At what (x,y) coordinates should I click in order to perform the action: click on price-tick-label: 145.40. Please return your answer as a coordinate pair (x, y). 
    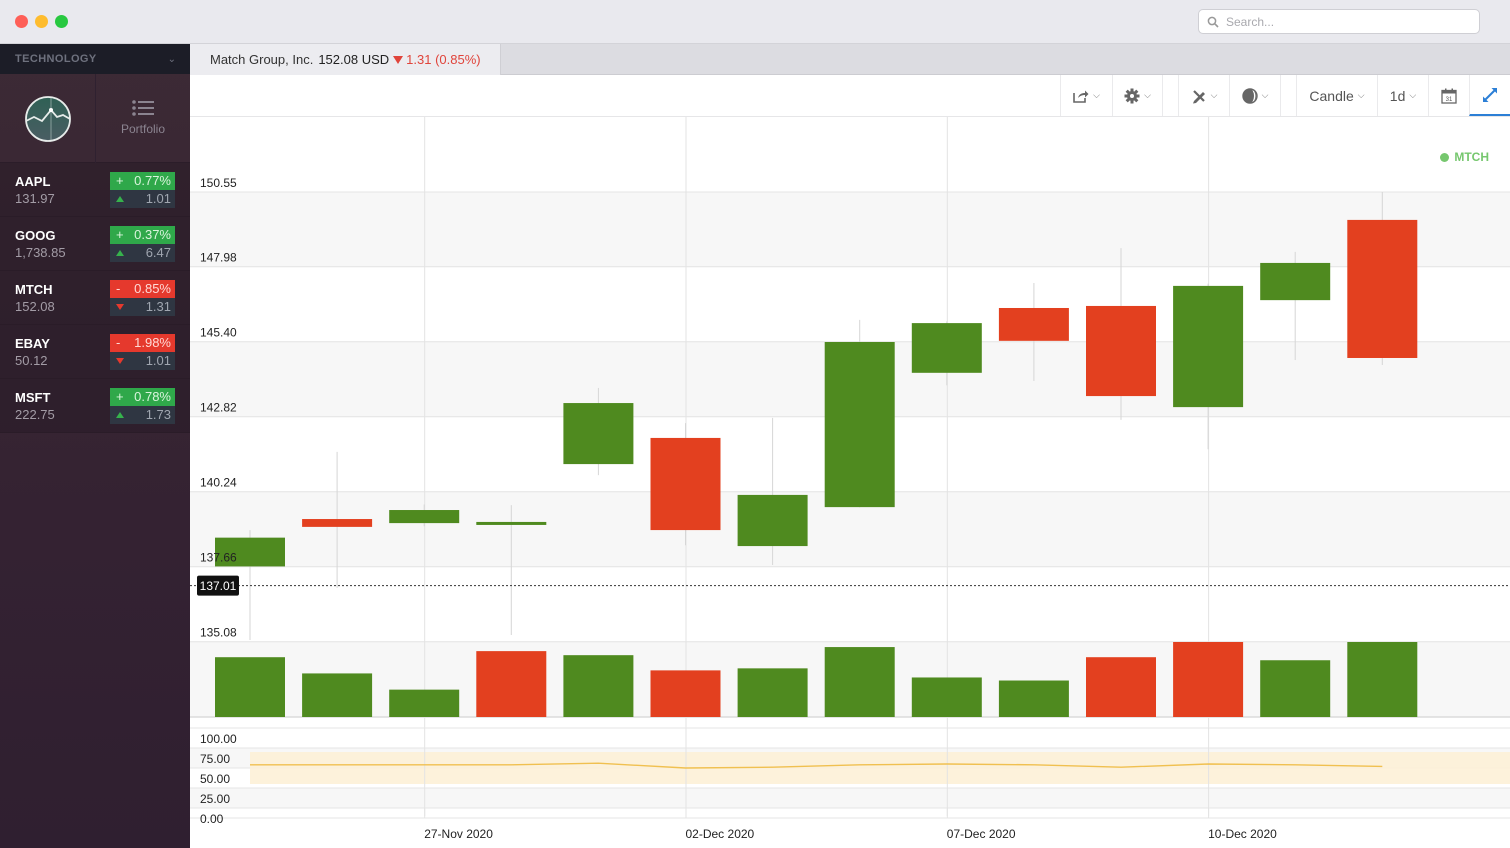
    Looking at the image, I should click on (218, 333).